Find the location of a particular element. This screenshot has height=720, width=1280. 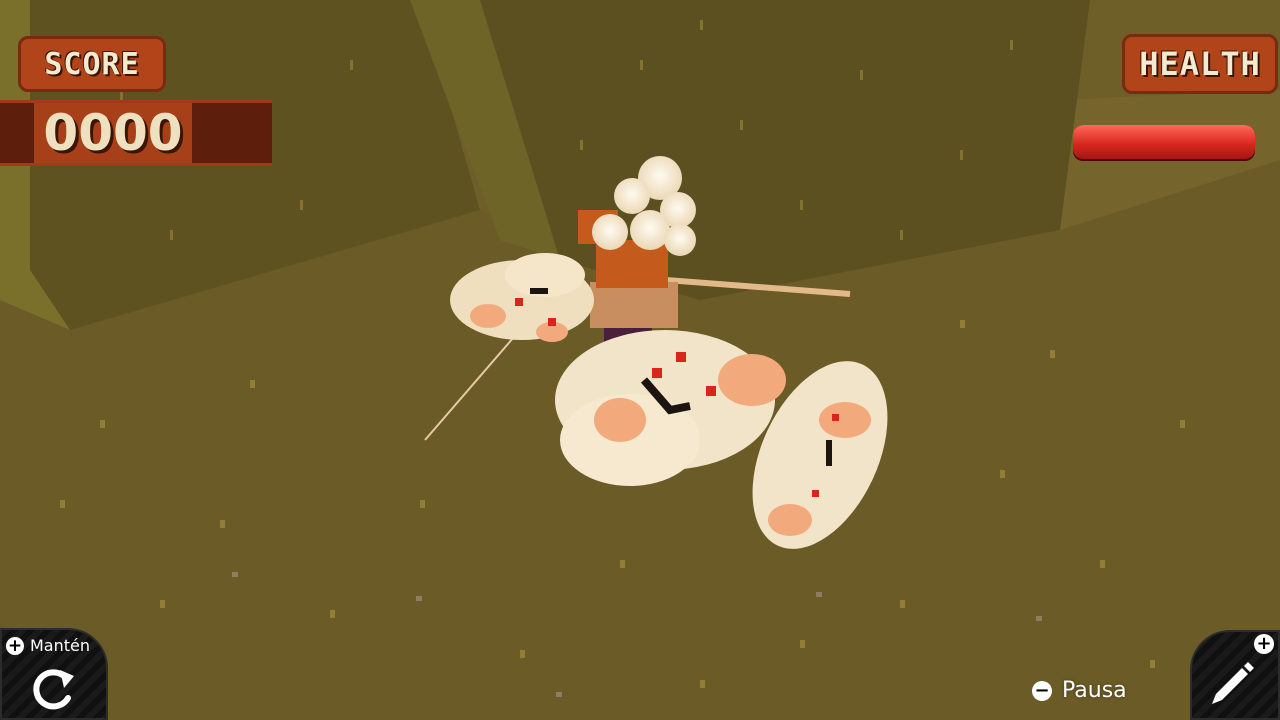

pause-label: Pausa is located at coordinates (1094, 690).